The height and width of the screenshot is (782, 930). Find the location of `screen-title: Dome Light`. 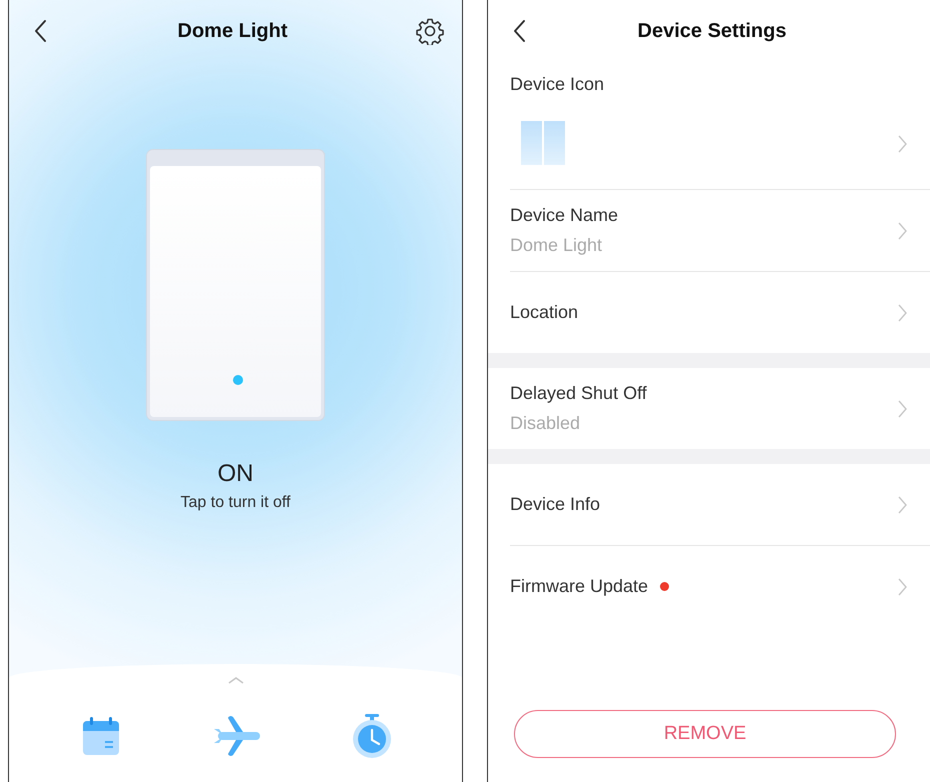

screen-title: Dome Light is located at coordinates (233, 31).